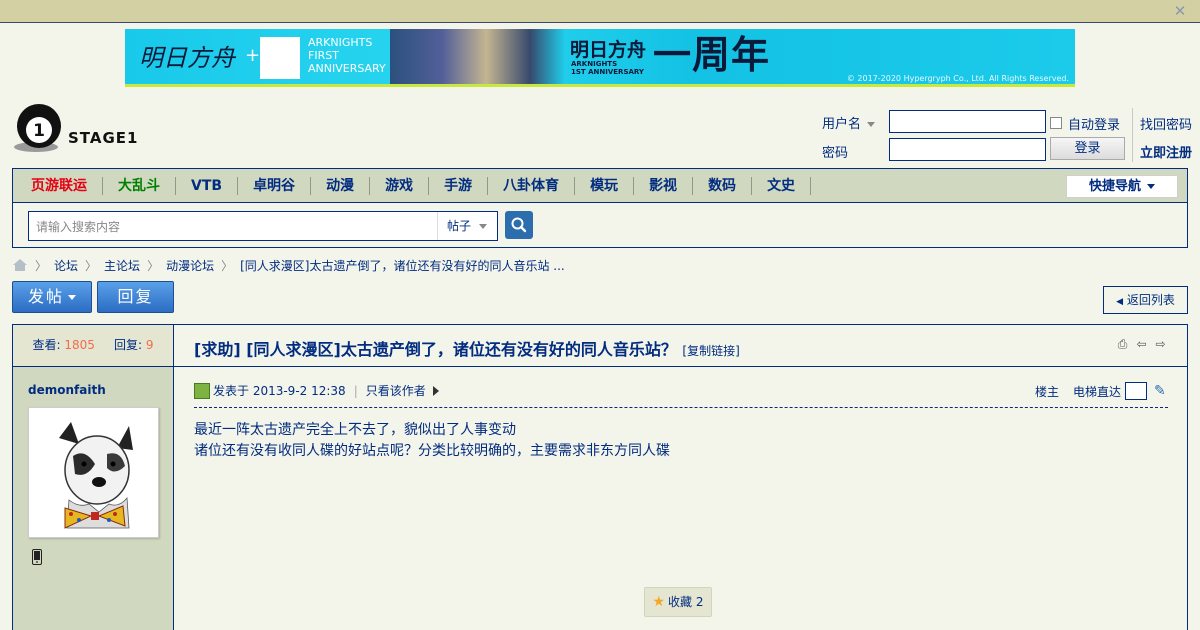 The width and height of the screenshot is (1200, 630). I want to click on nav-item-games: 游戏, so click(400, 186).